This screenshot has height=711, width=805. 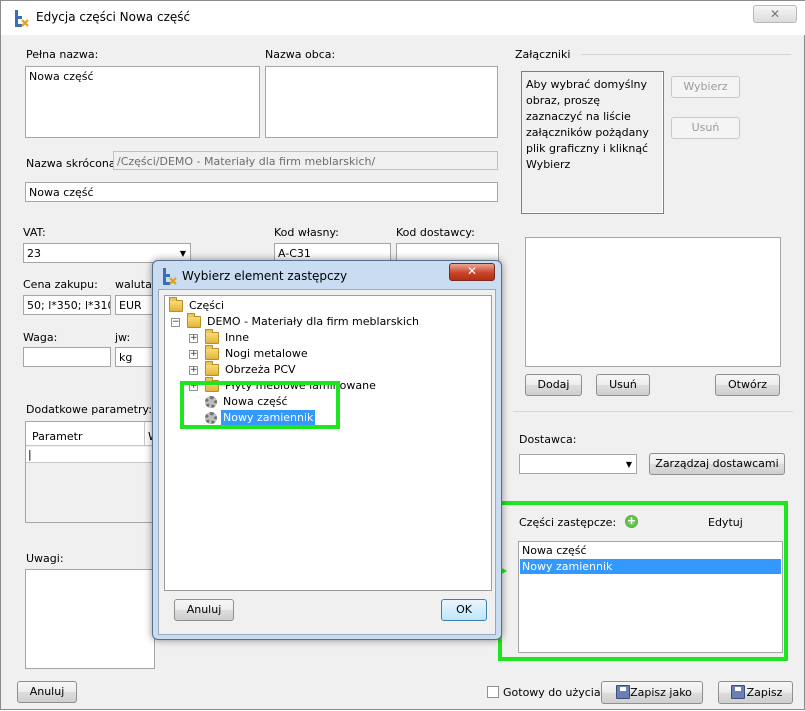 What do you see at coordinates (266, 353) in the screenshot?
I see `tree-label: Nogi metalowe` at bounding box center [266, 353].